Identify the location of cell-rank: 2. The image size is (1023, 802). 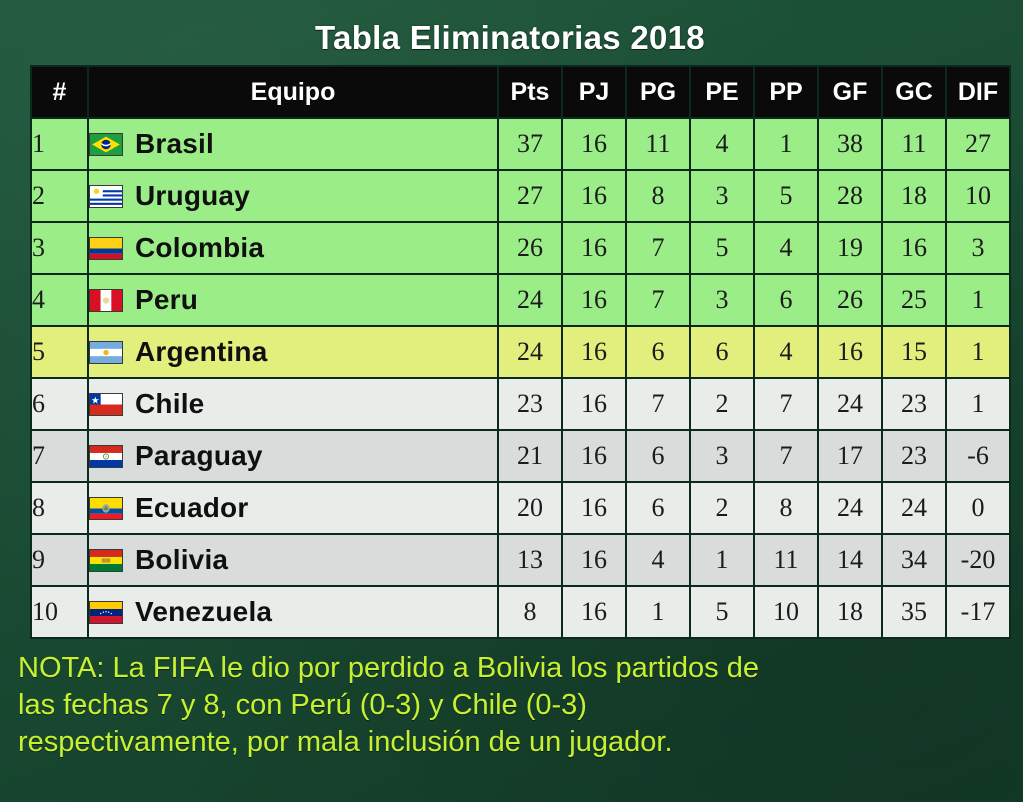
(59, 196).